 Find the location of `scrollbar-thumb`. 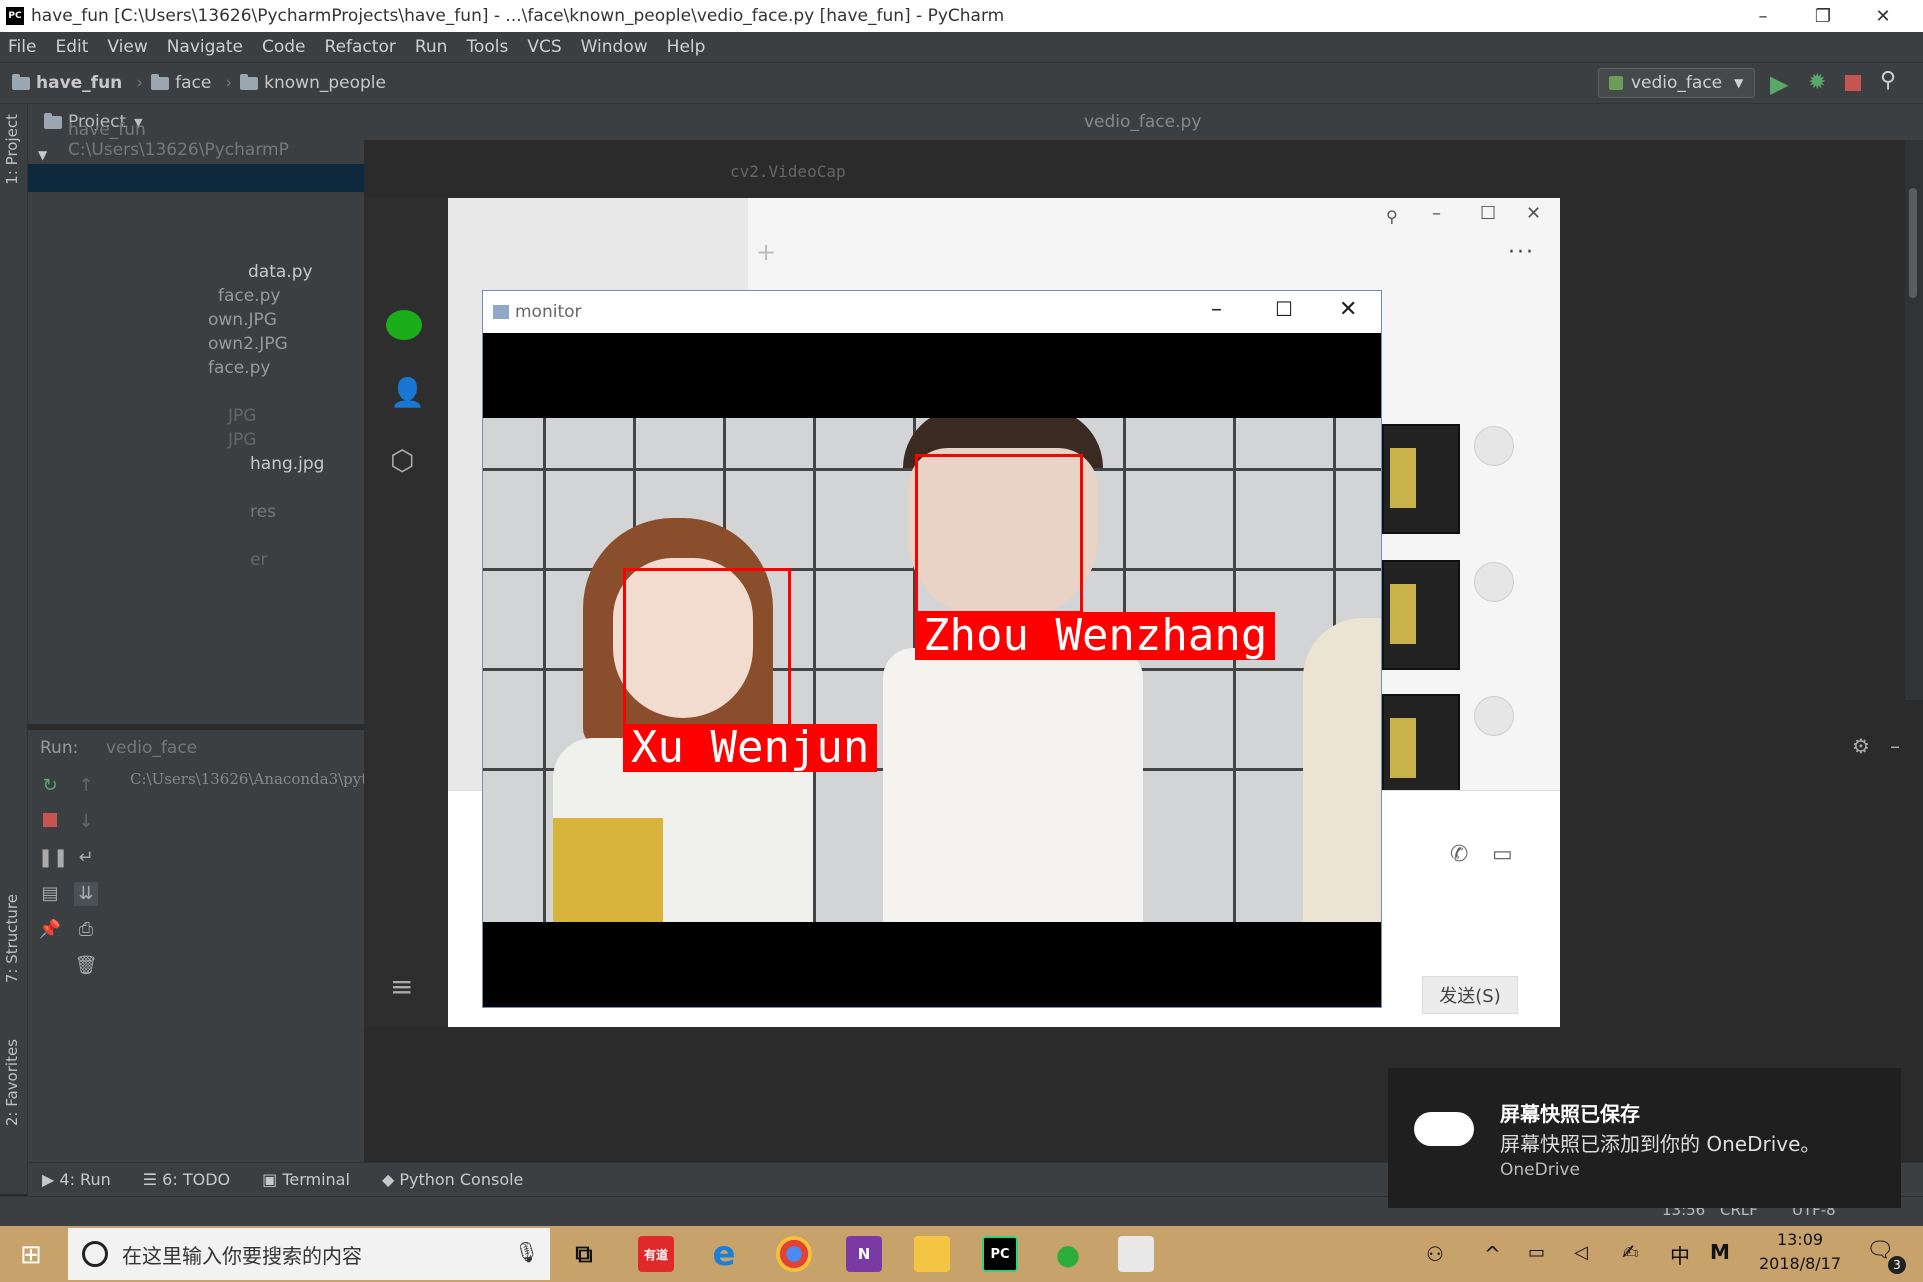

scrollbar-thumb is located at coordinates (1913, 243).